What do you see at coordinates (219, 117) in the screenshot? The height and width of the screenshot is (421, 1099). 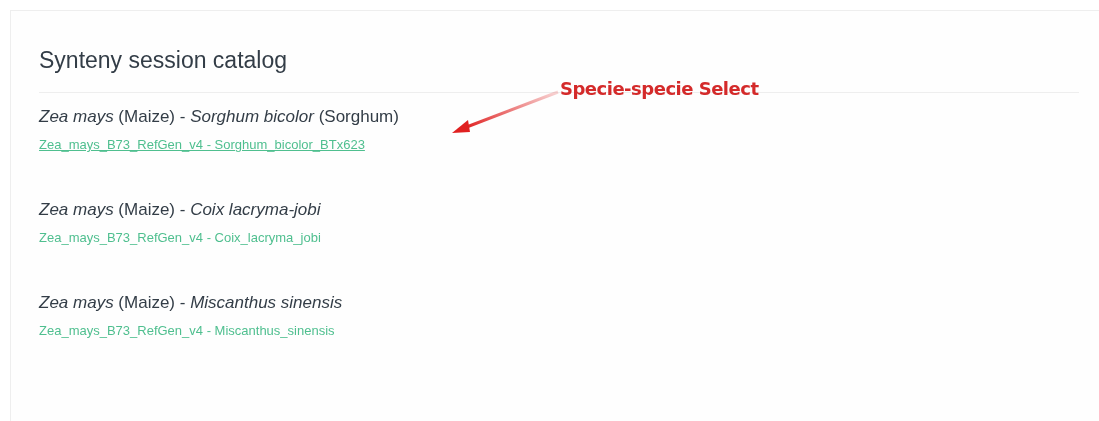 I see `session-title: Zea mays (Maize) - Sorghum bicolor (Sorghum)` at bounding box center [219, 117].